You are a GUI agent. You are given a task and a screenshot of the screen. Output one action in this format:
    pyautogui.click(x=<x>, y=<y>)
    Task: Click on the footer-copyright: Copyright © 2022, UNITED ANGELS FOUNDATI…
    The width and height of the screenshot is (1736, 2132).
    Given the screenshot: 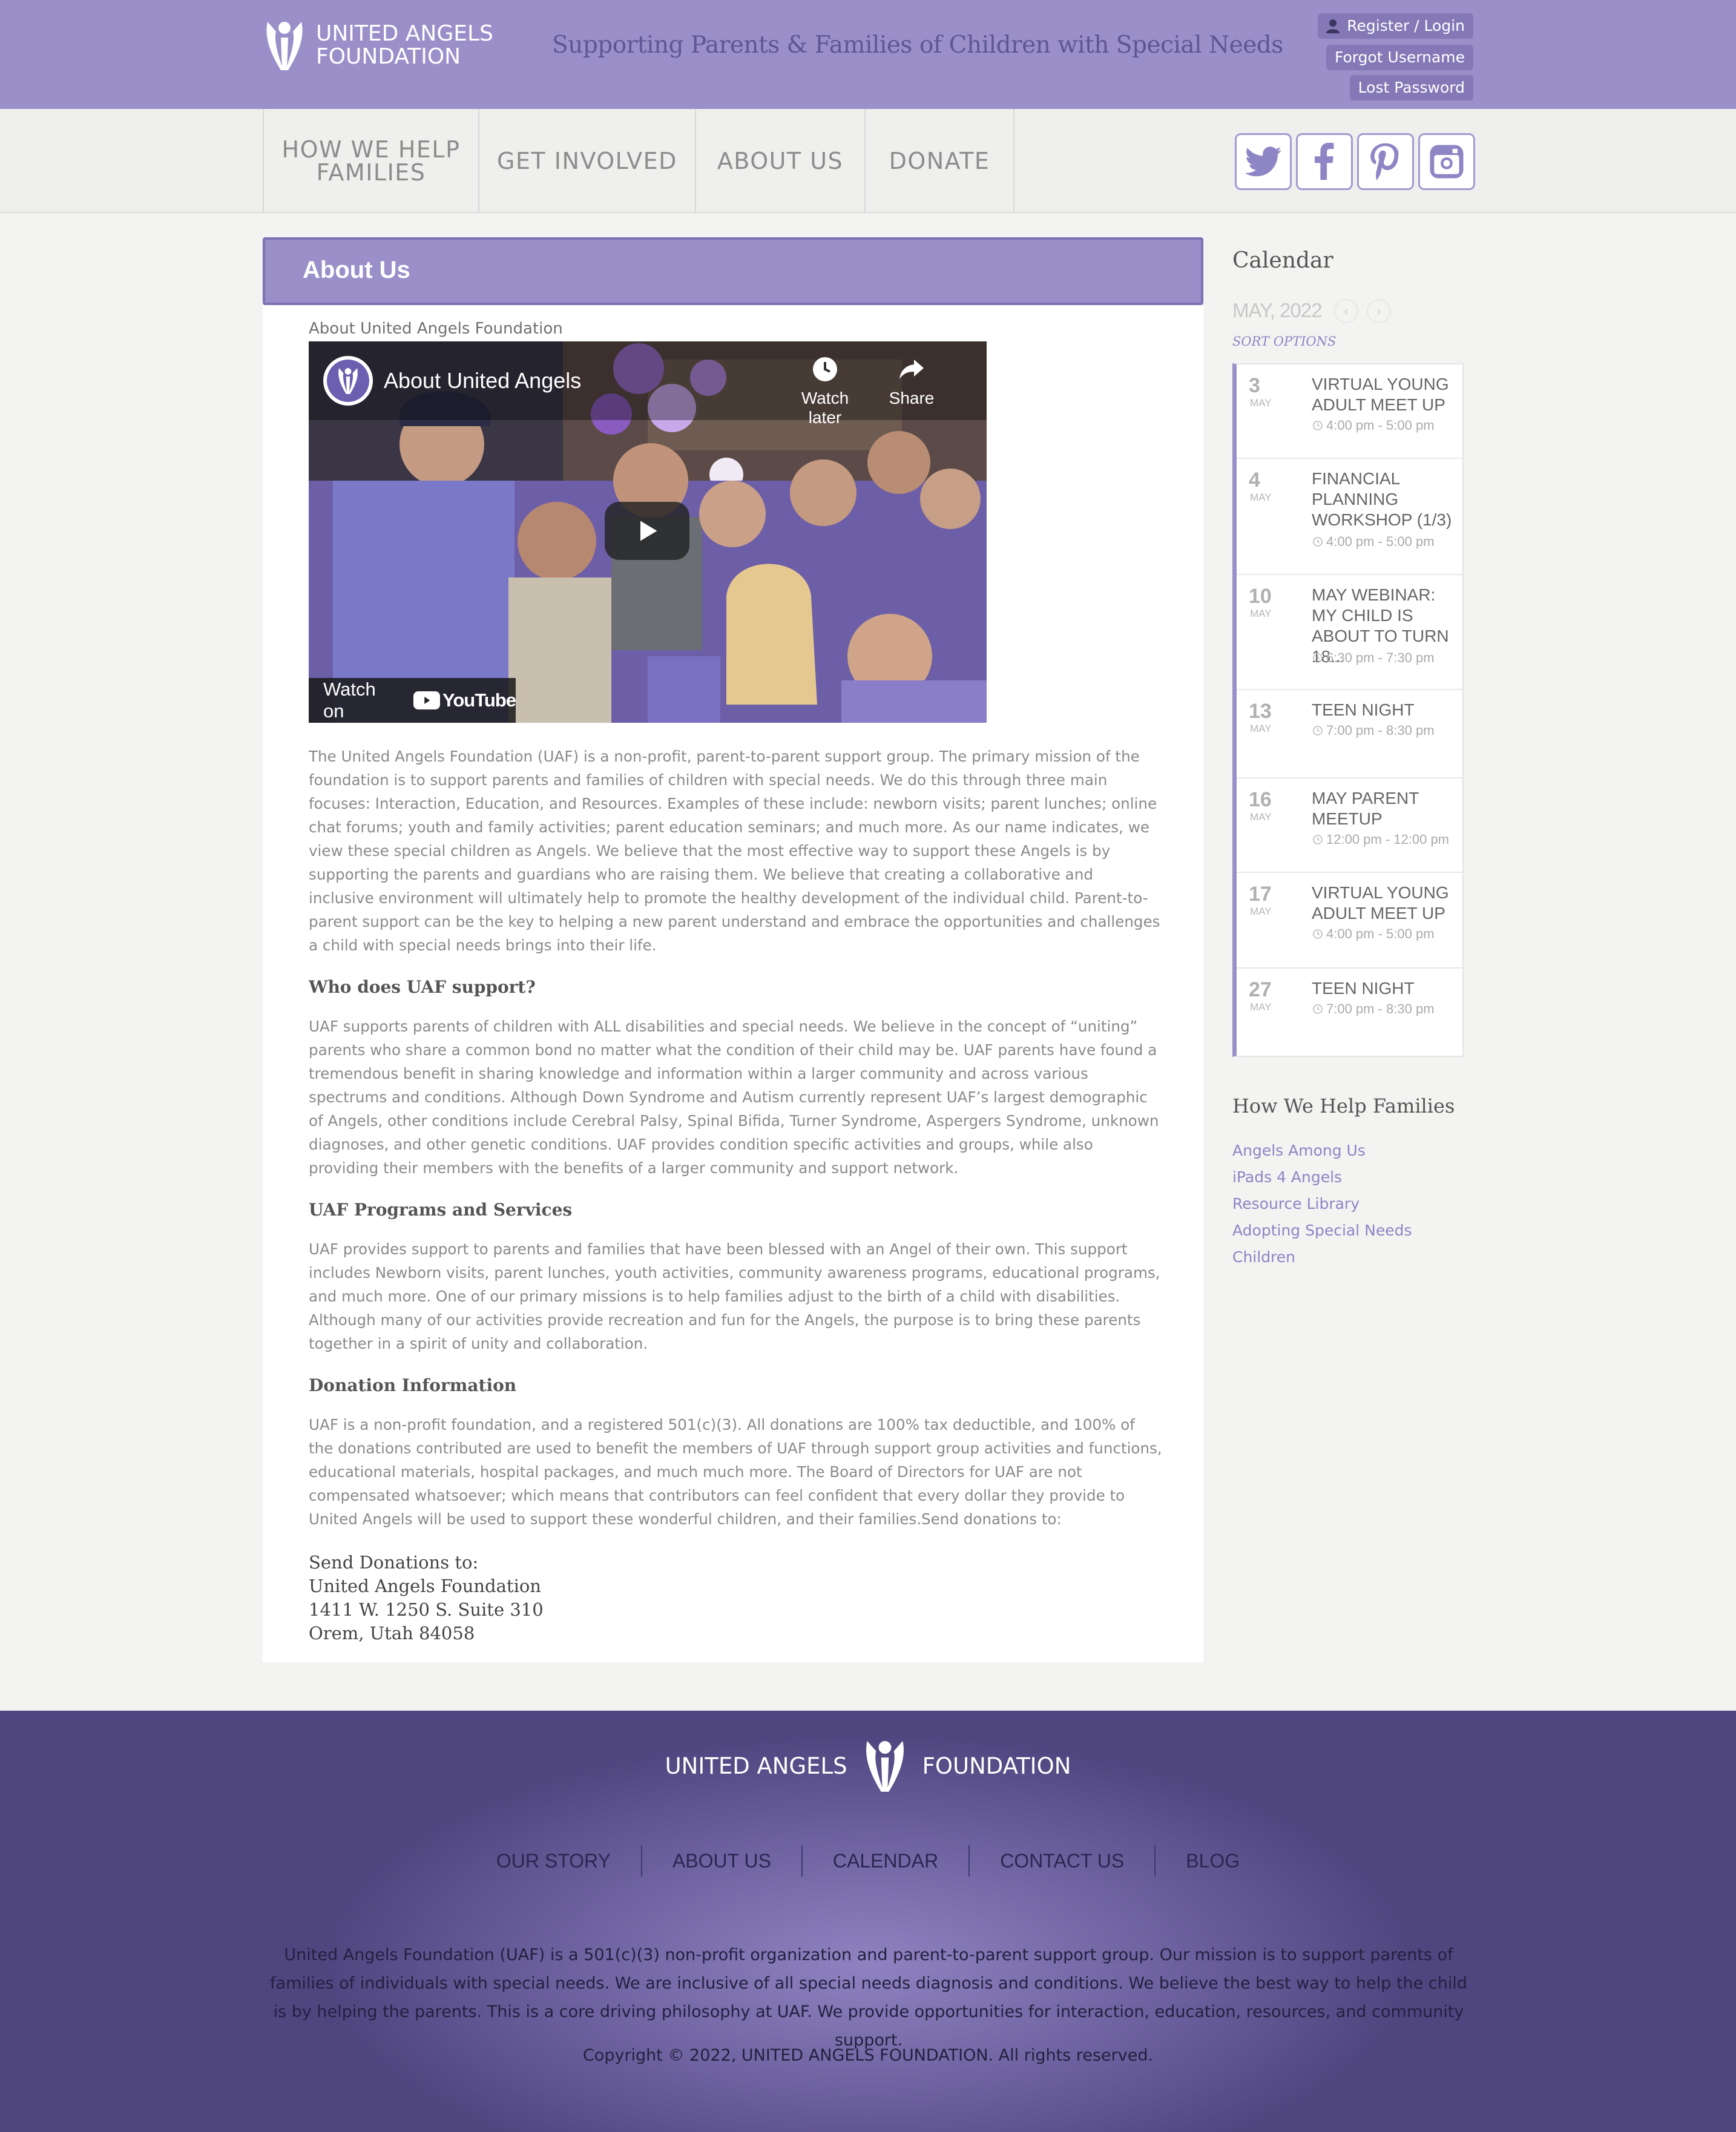 What is the action you would take?
    pyautogui.click(x=868, y=2056)
    